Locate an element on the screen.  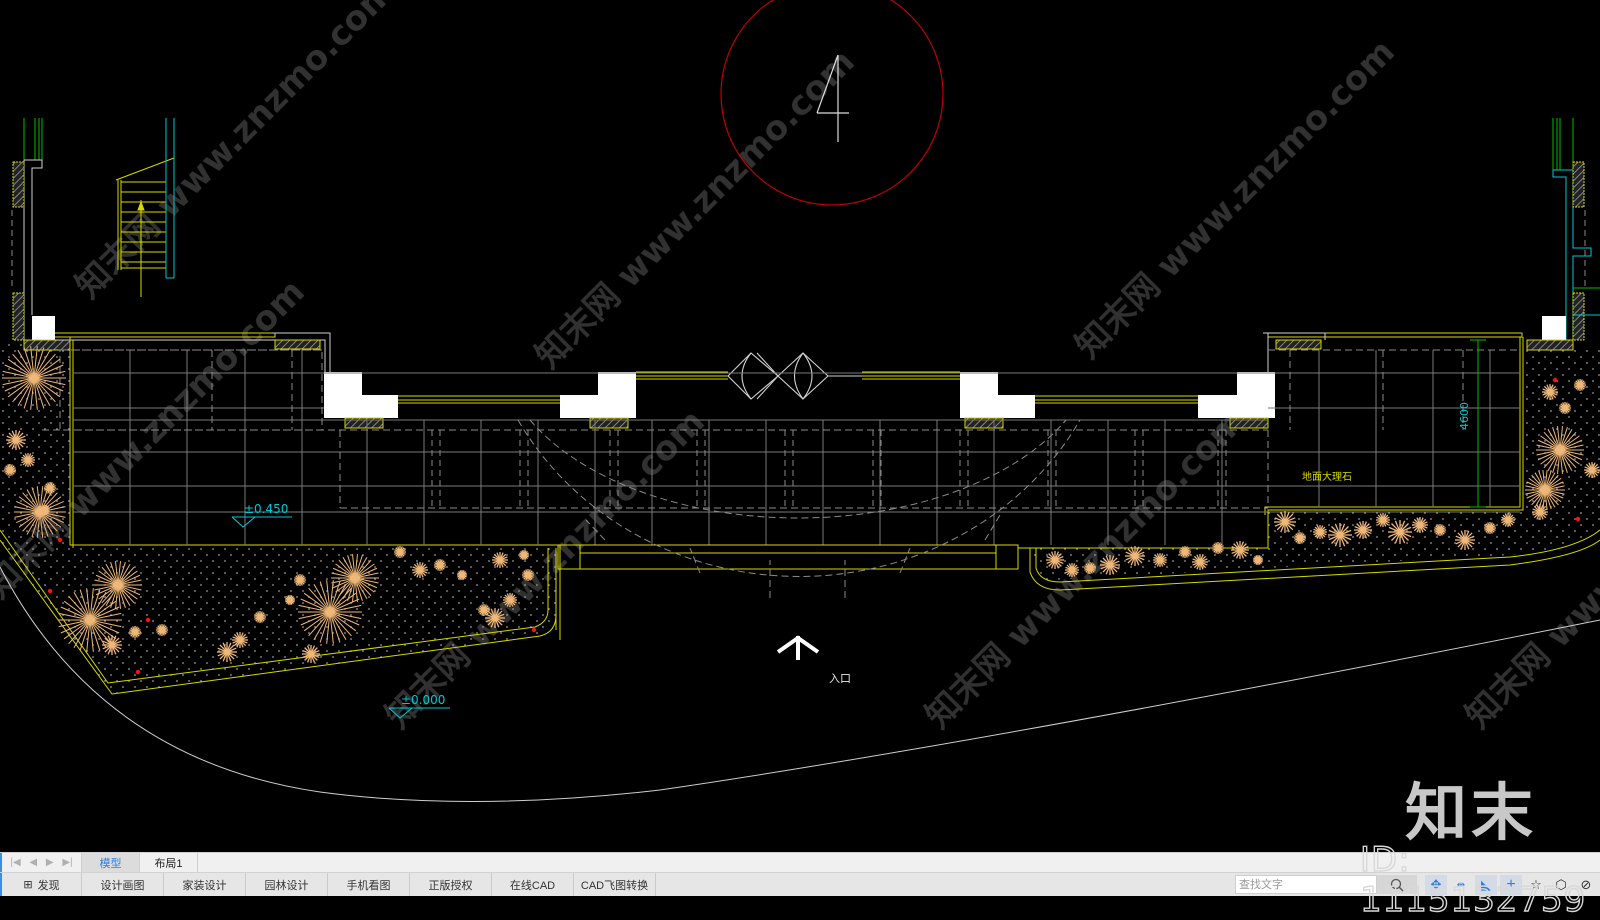
brand-logo-watermark: 知末 is located at coordinates (1471, 812).